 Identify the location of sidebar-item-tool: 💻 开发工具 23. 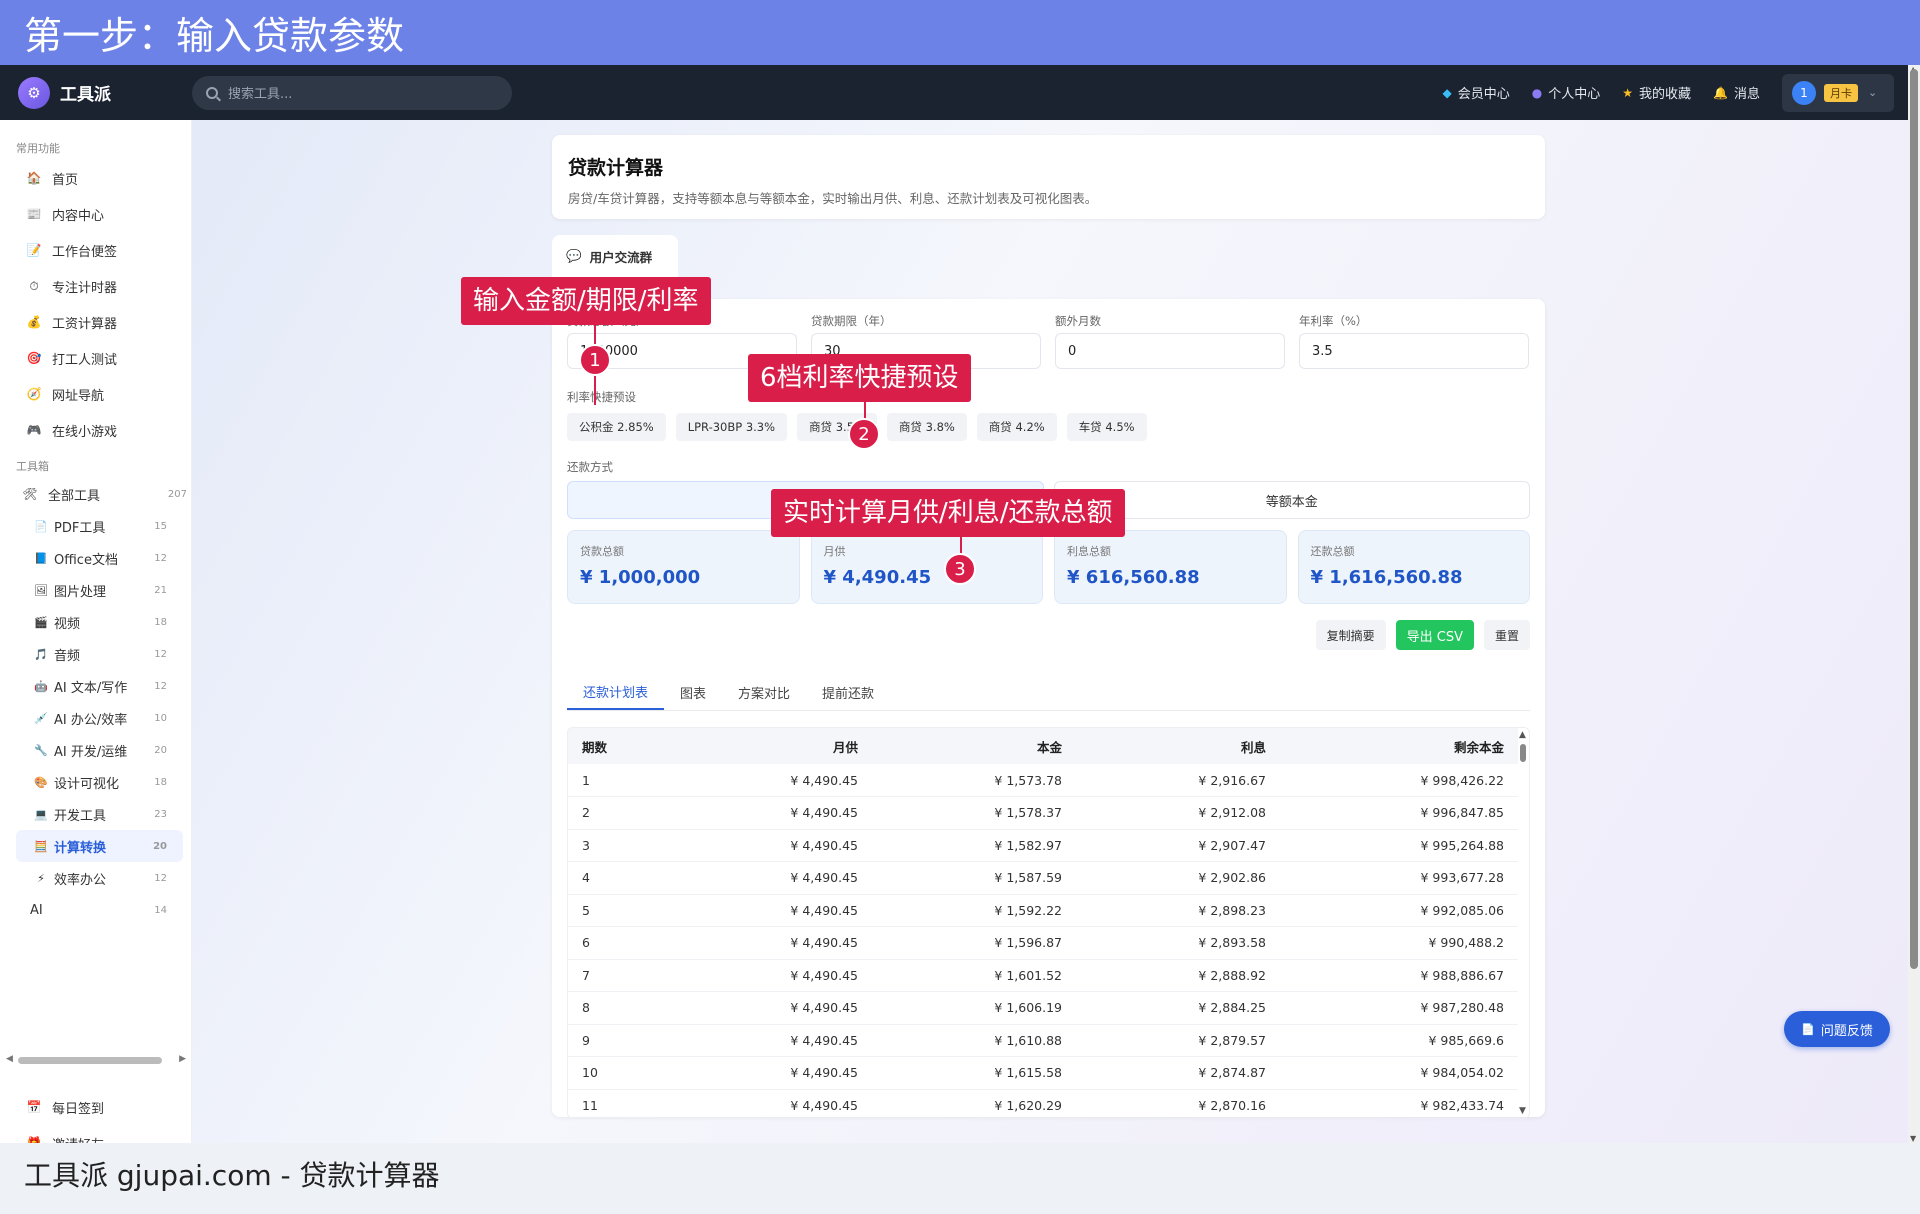
(95, 814).